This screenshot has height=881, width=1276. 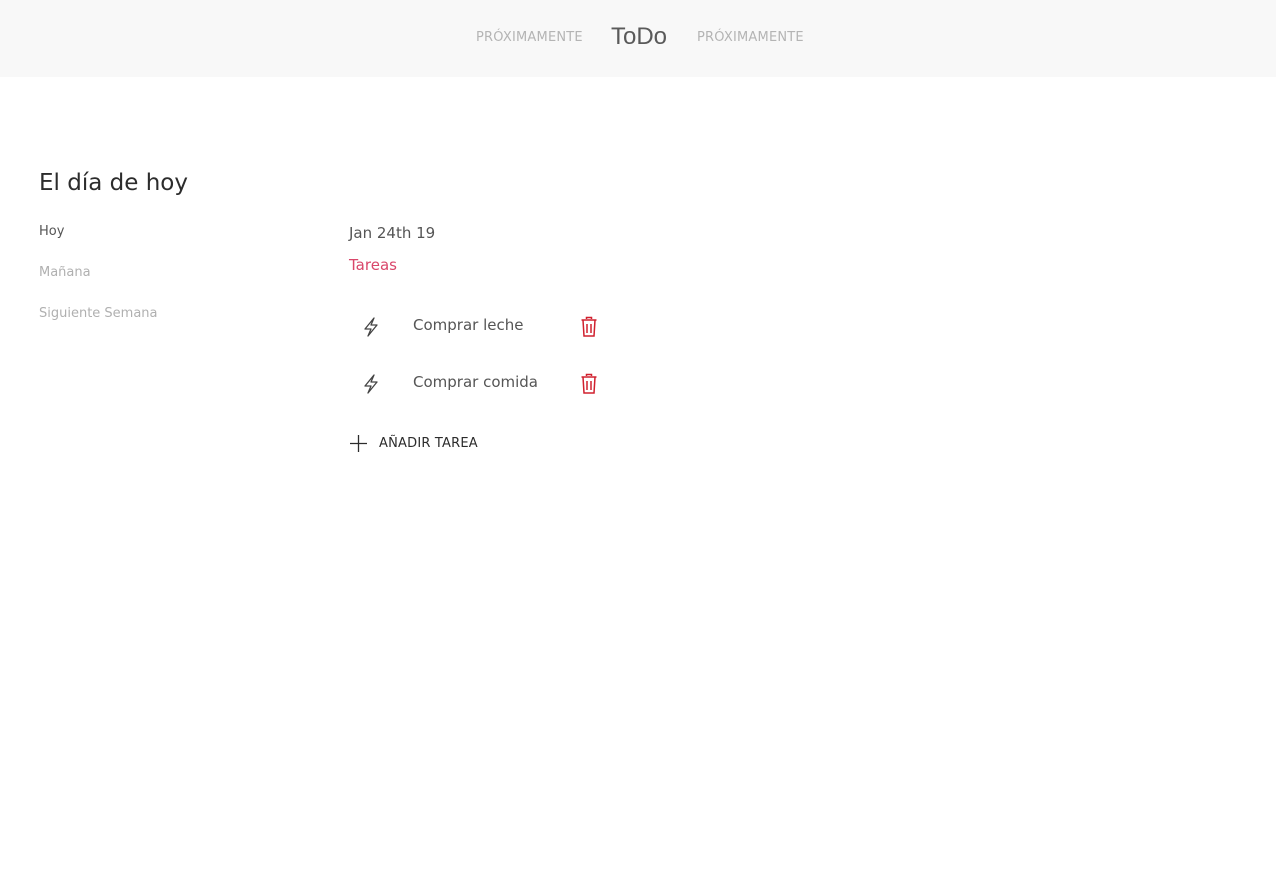 What do you see at coordinates (468, 325) in the screenshot?
I see `task-text: Comprar leche` at bounding box center [468, 325].